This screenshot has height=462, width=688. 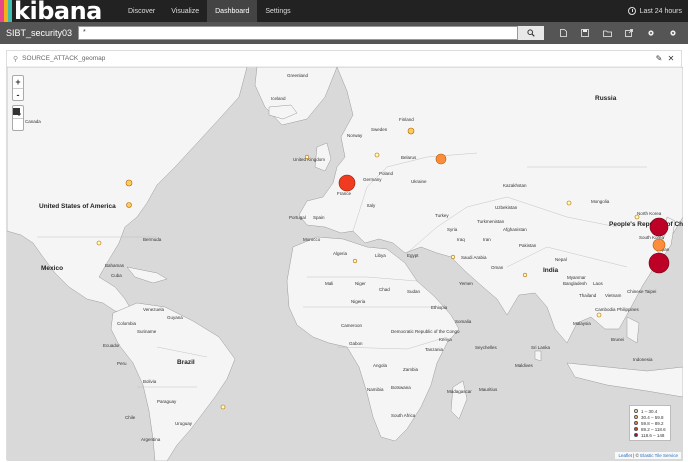 I want to click on panel-header: ⚲ SOURCE_ATTACK_geomap ✎ ✕, so click(x=344, y=59).